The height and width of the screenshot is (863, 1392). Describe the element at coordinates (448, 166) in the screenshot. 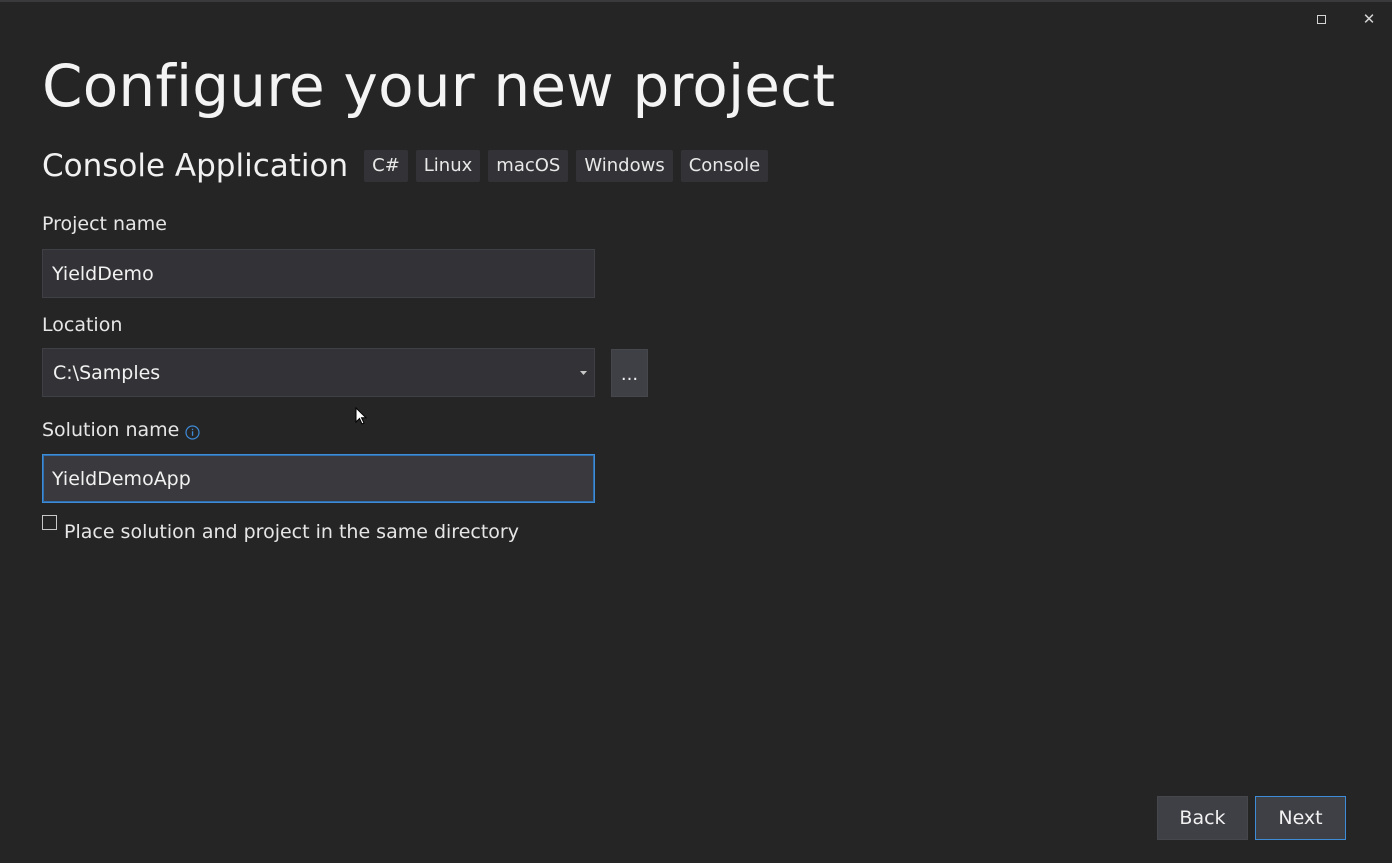

I see `tag-platform-linux: Linux` at that location.